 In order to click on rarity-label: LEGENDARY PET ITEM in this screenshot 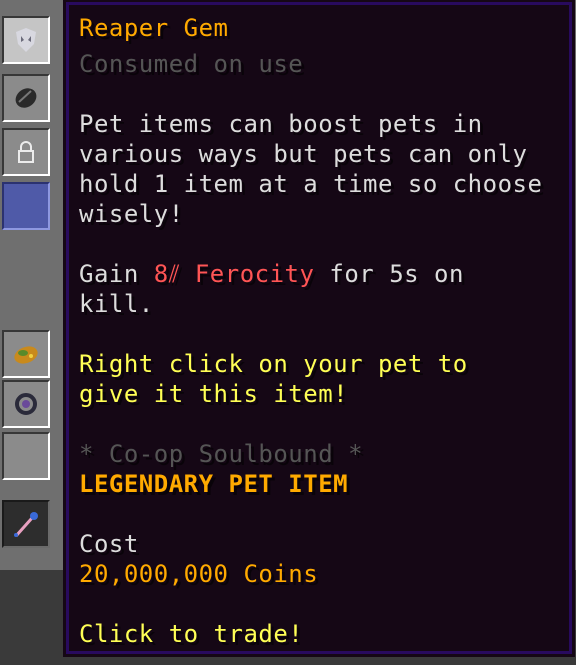, I will do `click(214, 484)`.